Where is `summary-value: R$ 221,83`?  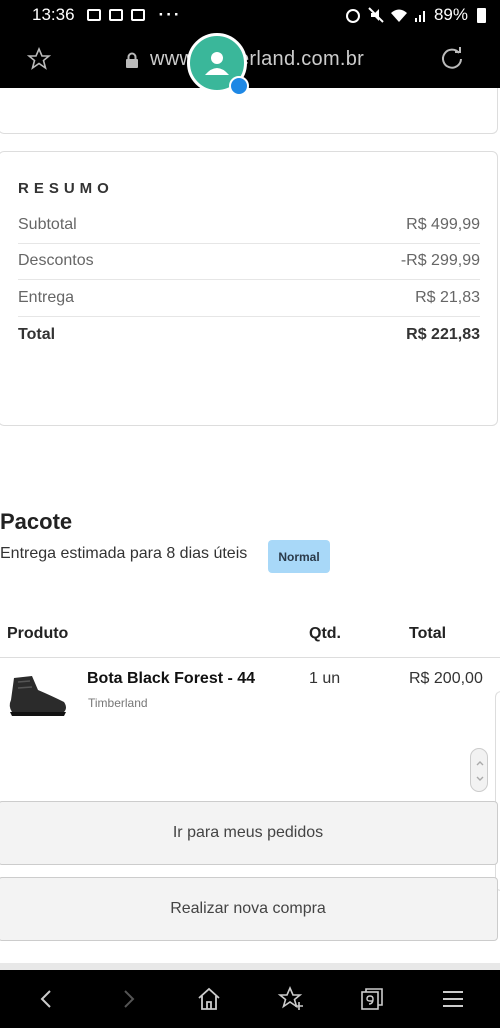
summary-value: R$ 221,83 is located at coordinates (443, 334).